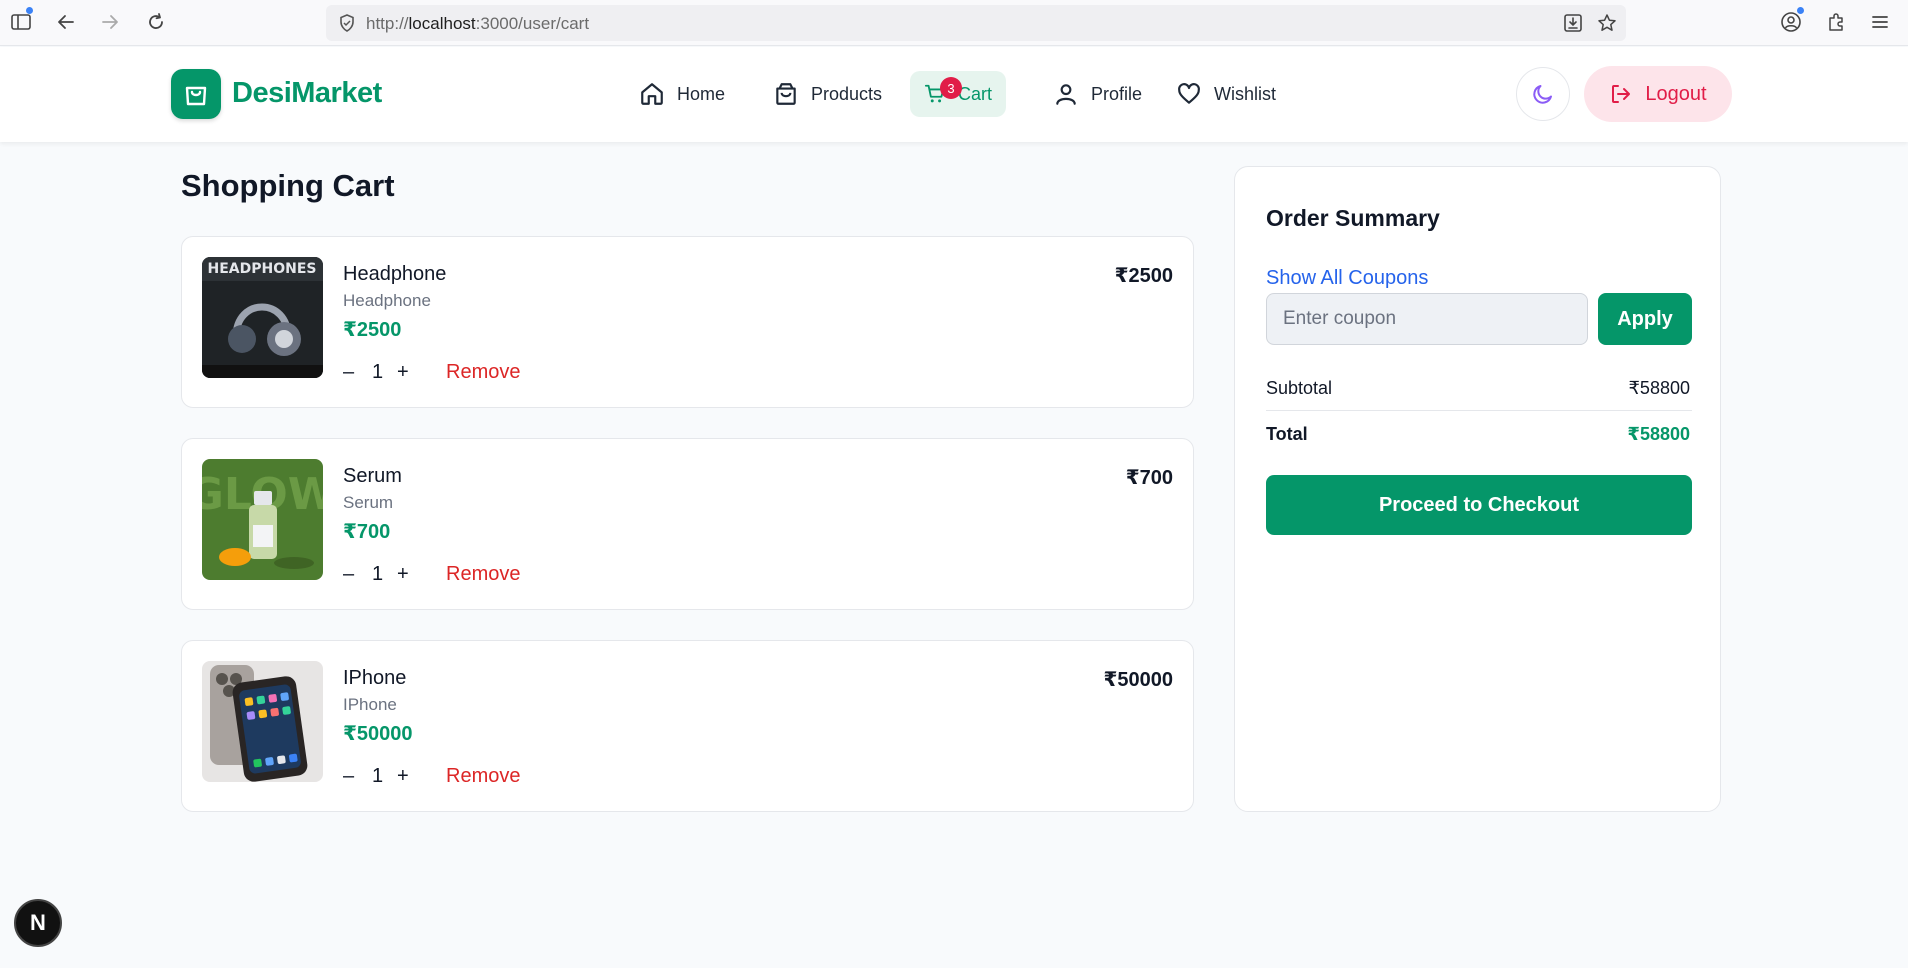  What do you see at coordinates (38, 923) in the screenshot?
I see `dev-tools-badge: N` at bounding box center [38, 923].